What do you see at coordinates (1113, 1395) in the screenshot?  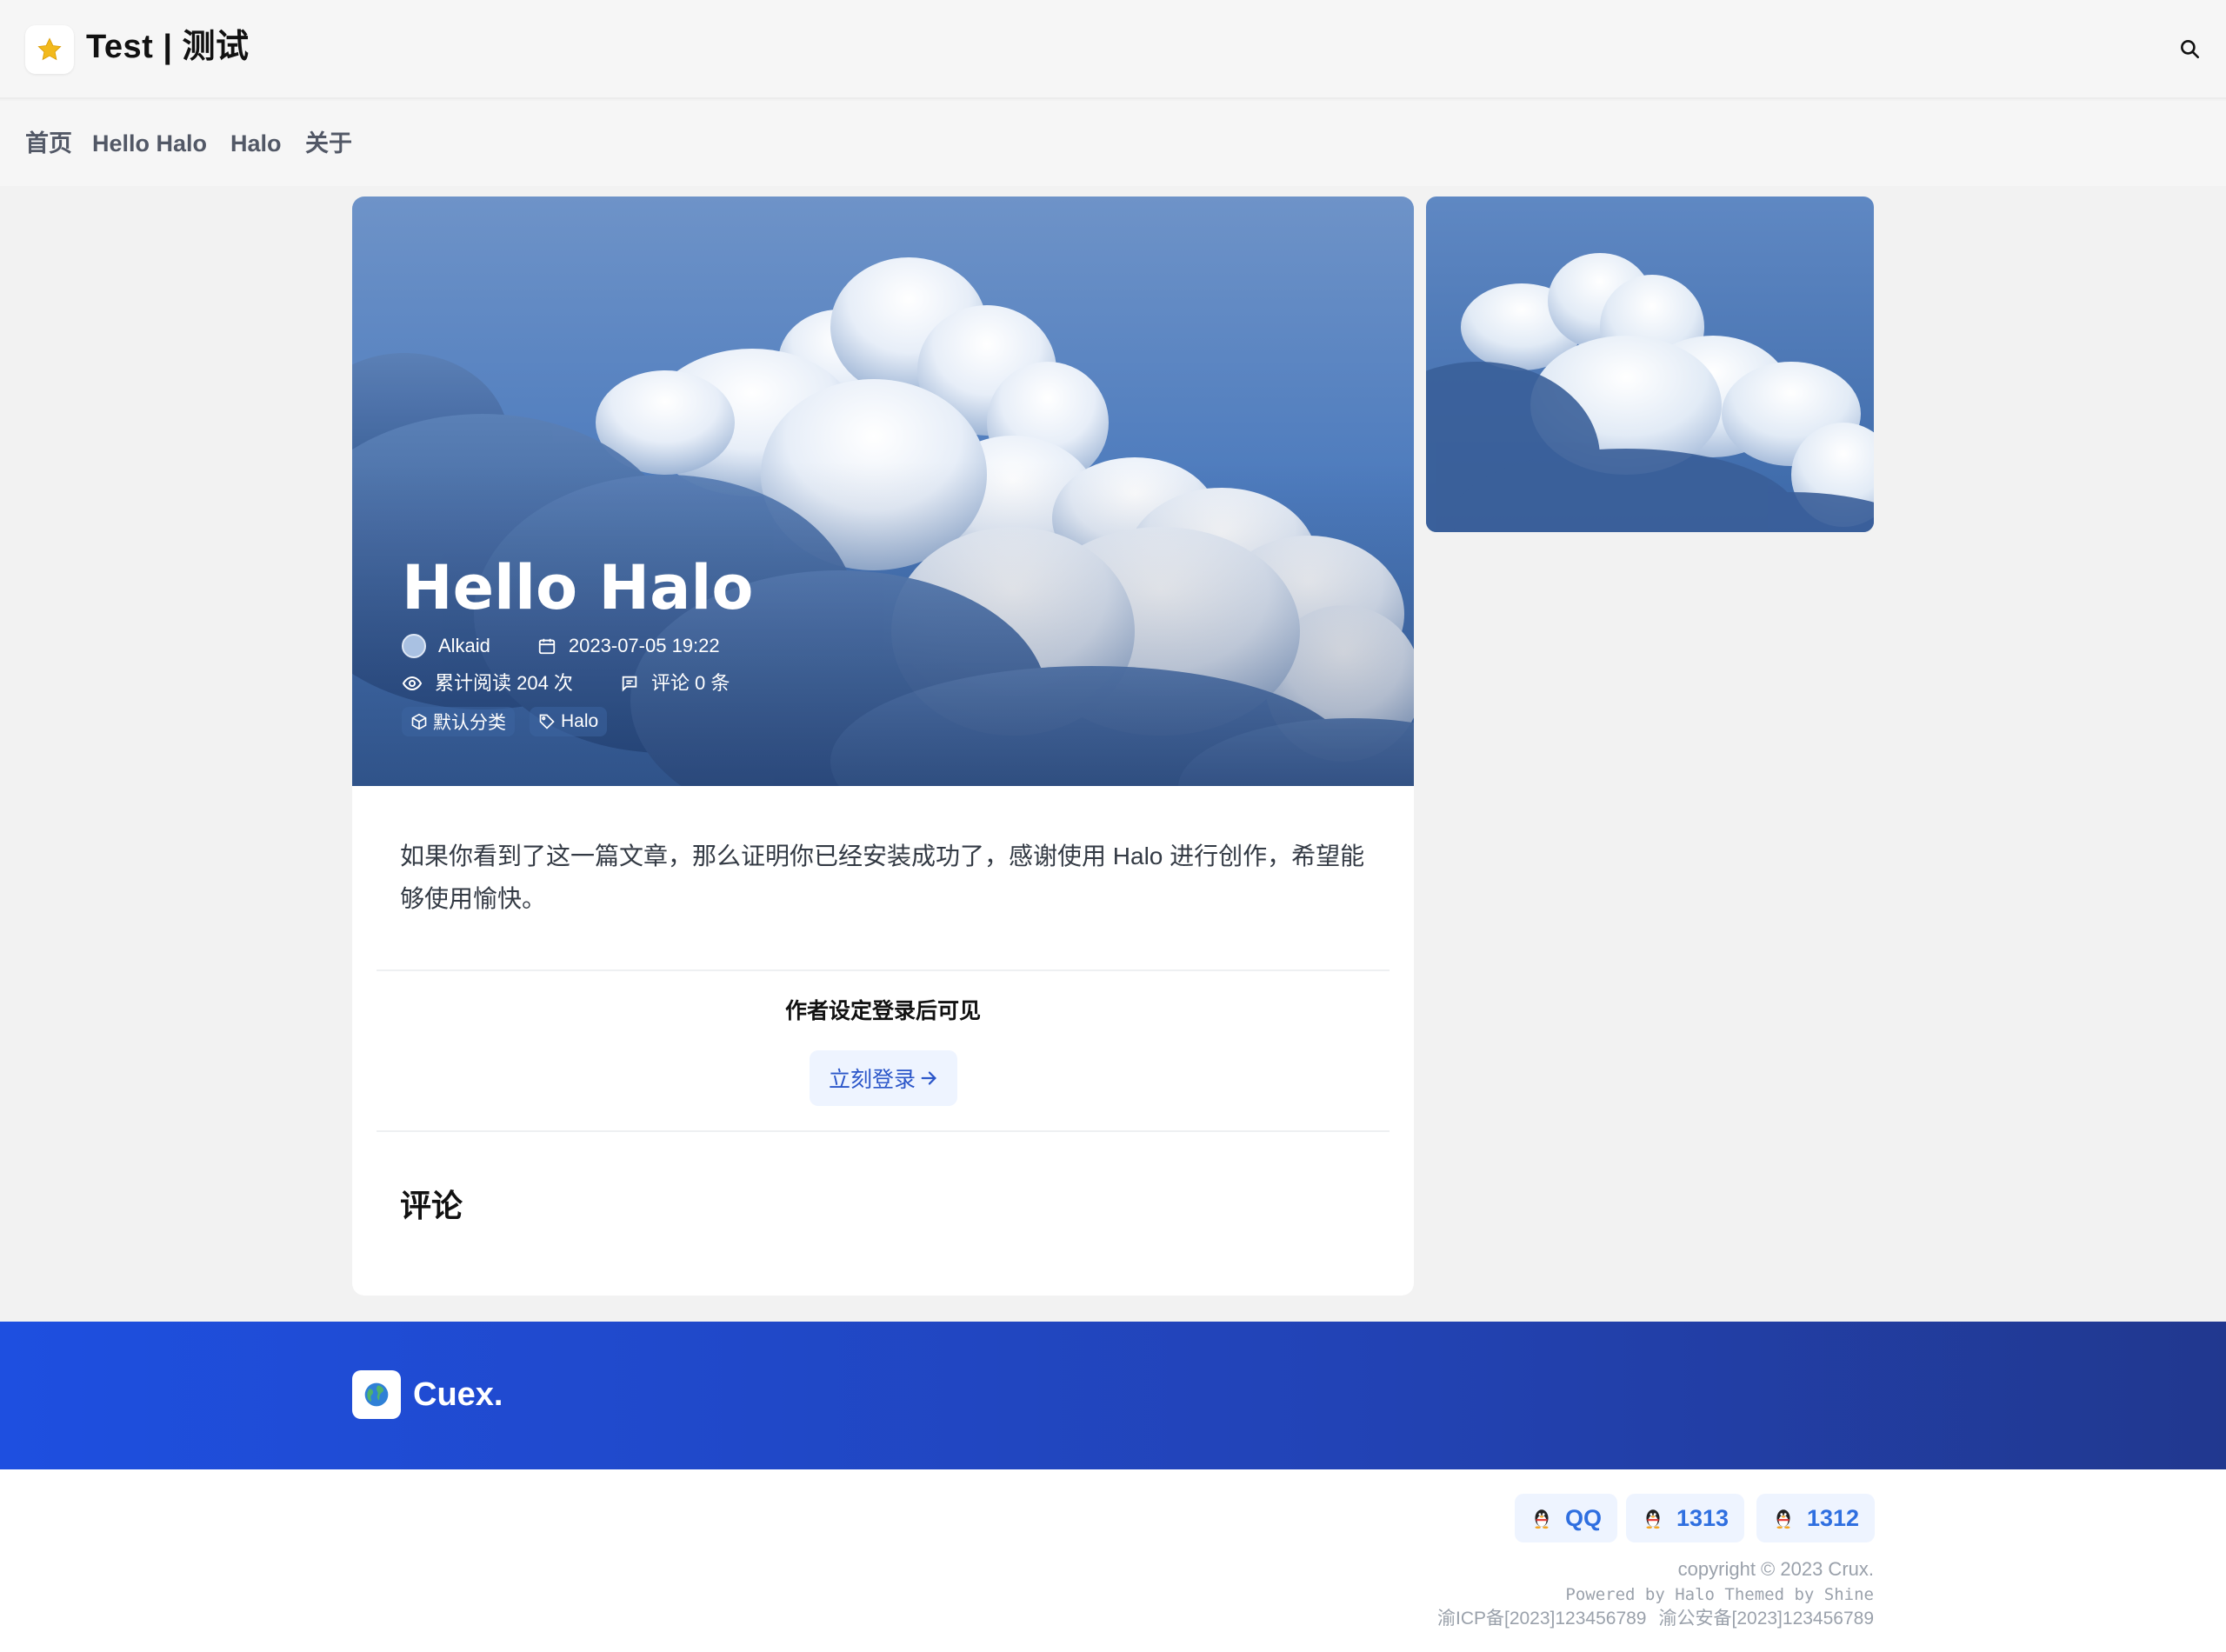 I see `footer-banner: Cuex.` at bounding box center [1113, 1395].